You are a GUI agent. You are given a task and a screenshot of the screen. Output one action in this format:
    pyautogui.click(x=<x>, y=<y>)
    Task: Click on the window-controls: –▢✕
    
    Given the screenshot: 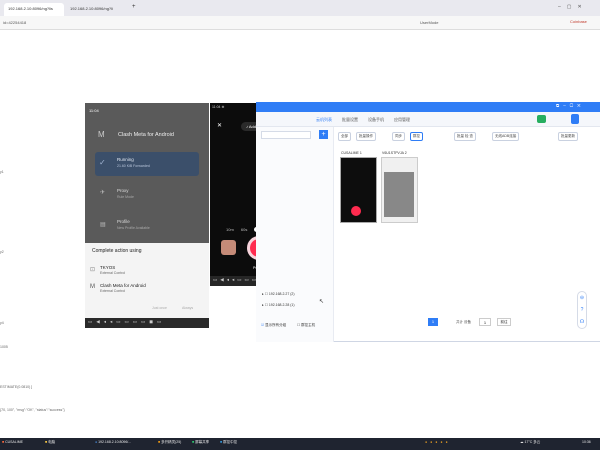 What is the action you would take?
    pyautogui.click(x=578, y=8)
    